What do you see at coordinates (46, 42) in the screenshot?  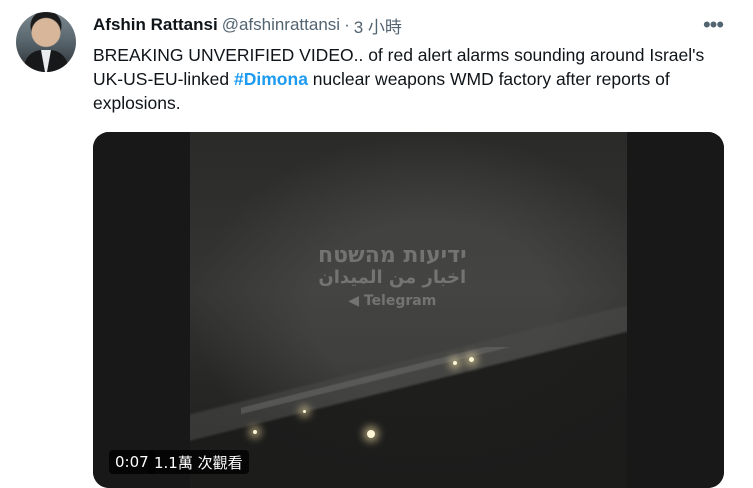 I see `avatar` at bounding box center [46, 42].